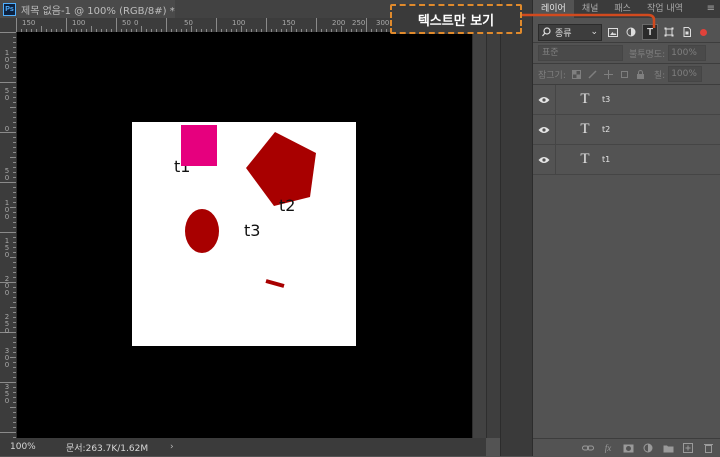  I want to click on panel-gutter, so click(516, 228).